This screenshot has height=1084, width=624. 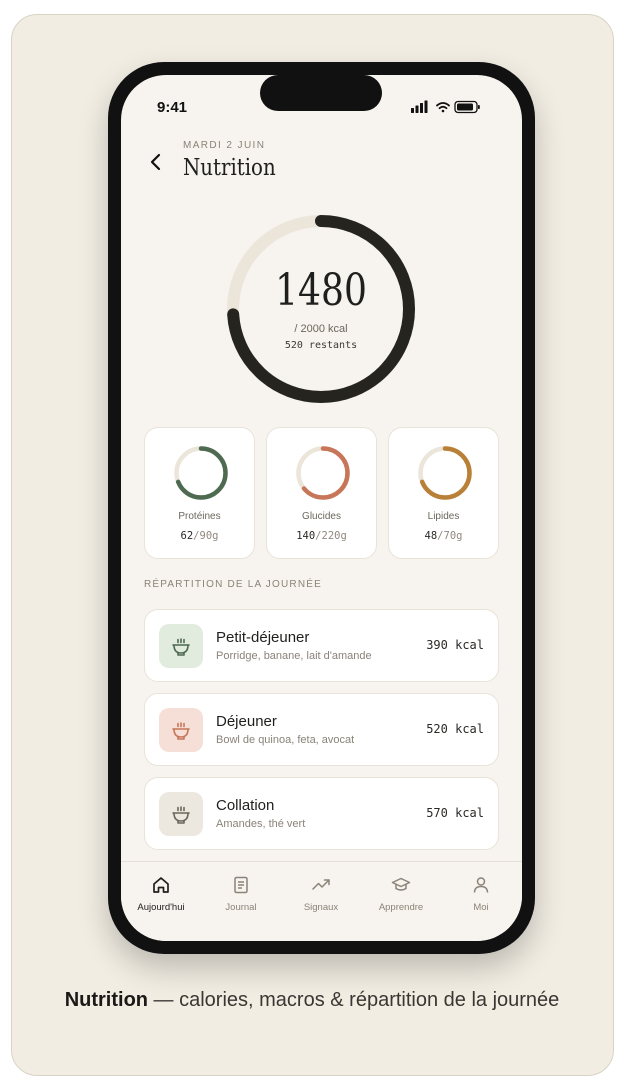 I want to click on status-time: 9:41, so click(x=172, y=107).